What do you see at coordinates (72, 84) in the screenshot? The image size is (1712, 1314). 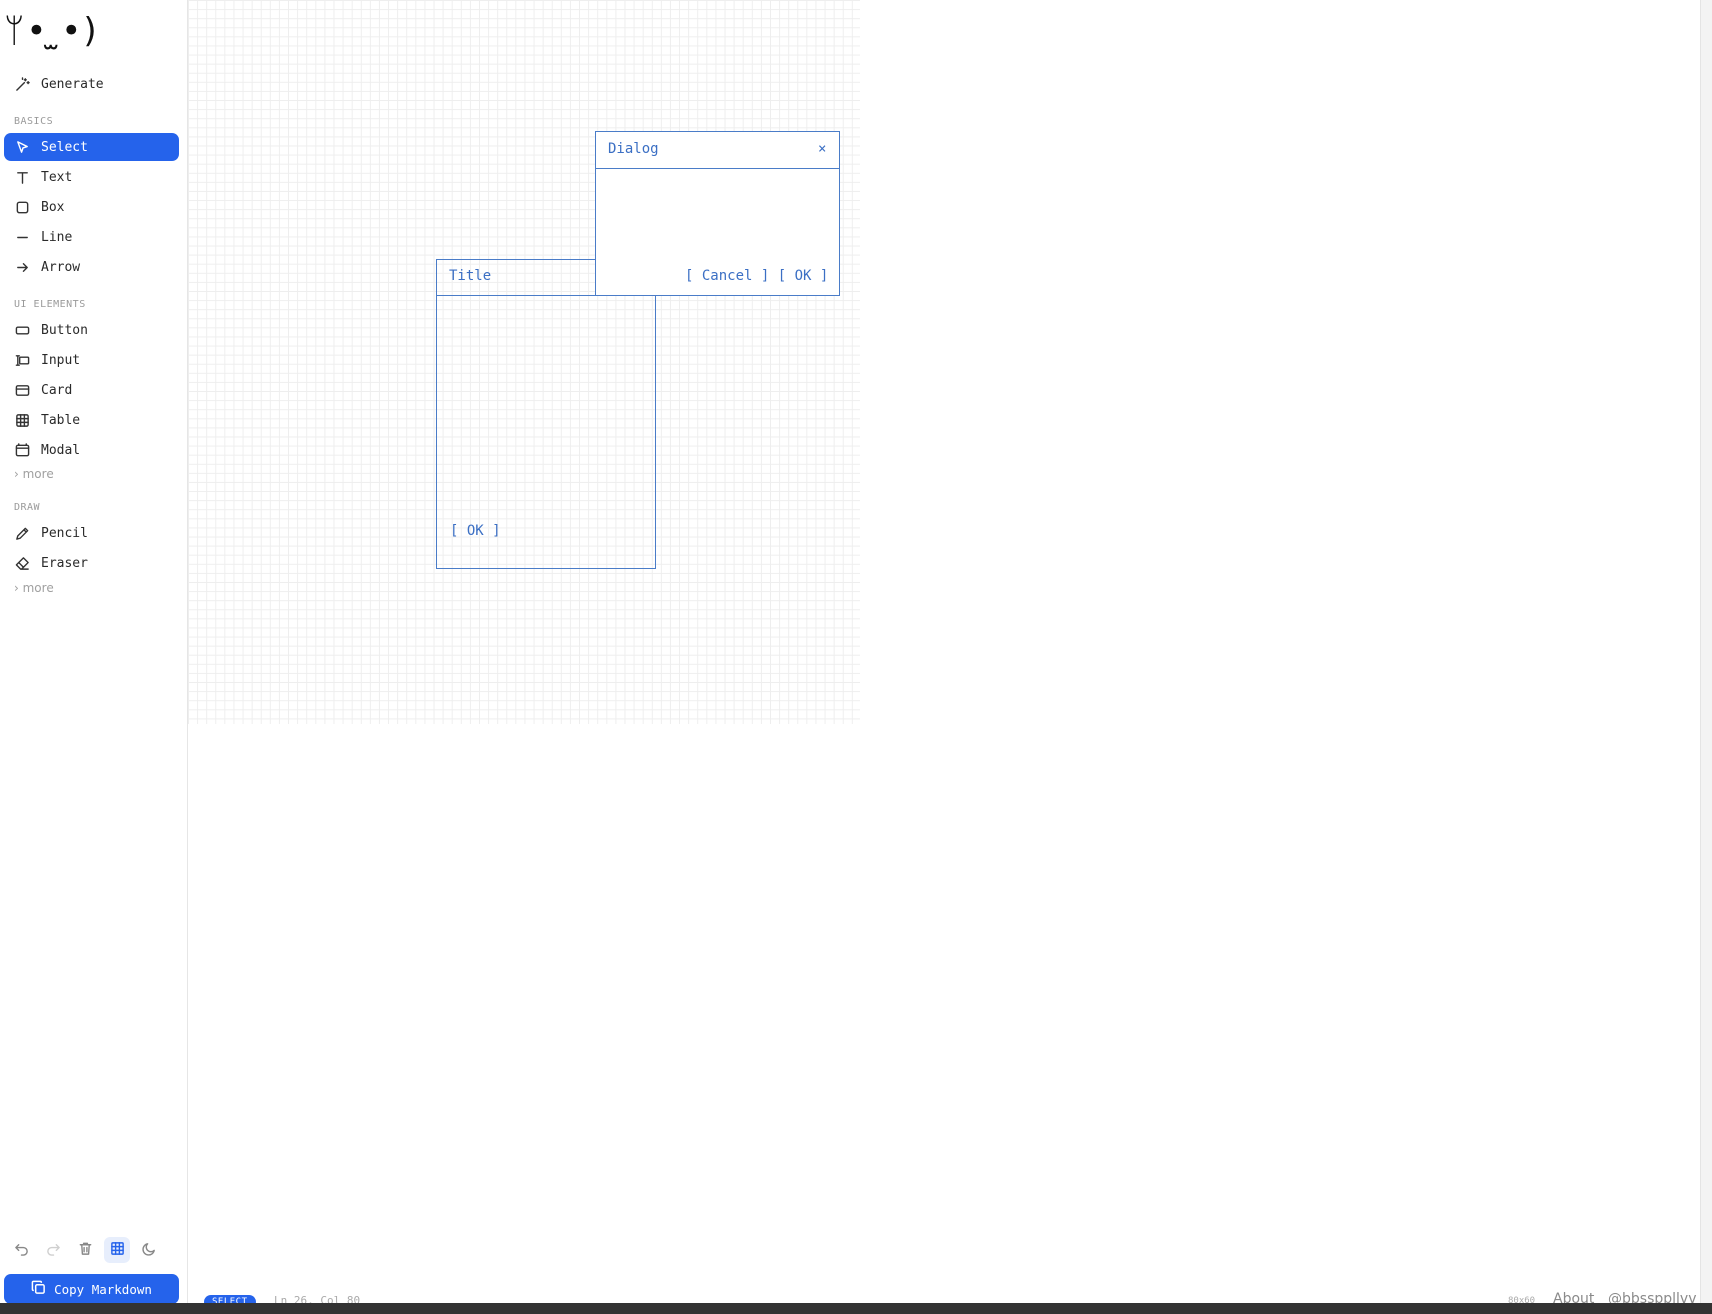 I see `generate-label: Generate` at bounding box center [72, 84].